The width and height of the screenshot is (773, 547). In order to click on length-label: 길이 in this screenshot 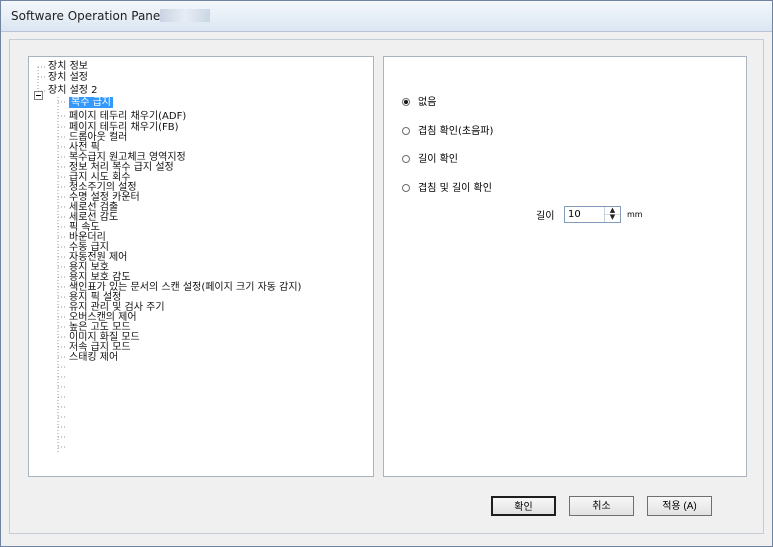, I will do `click(545, 216)`.